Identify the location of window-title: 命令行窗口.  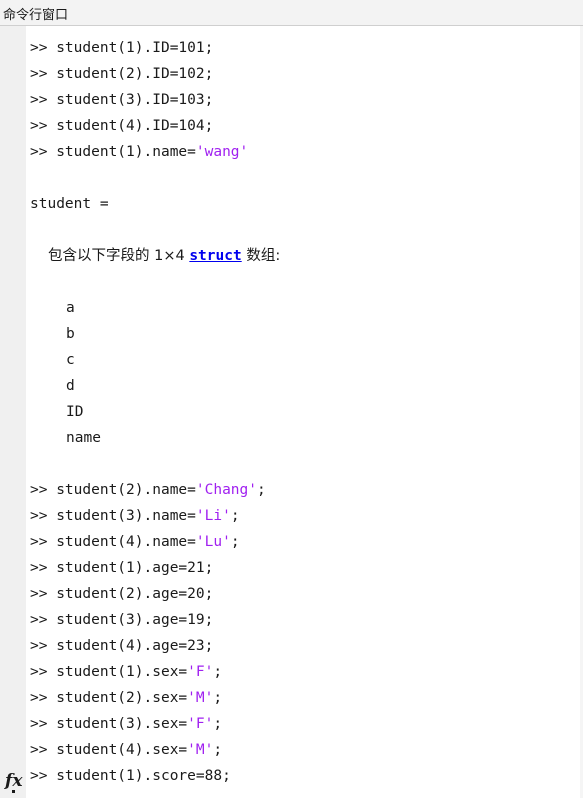
(36, 15).